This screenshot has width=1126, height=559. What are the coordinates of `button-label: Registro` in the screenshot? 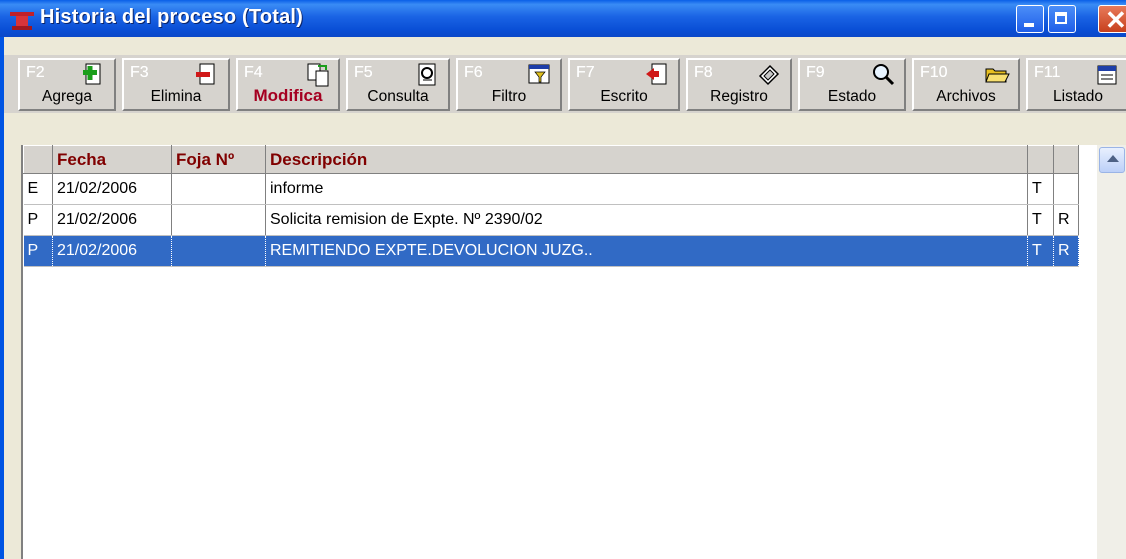 It's located at (739, 96).